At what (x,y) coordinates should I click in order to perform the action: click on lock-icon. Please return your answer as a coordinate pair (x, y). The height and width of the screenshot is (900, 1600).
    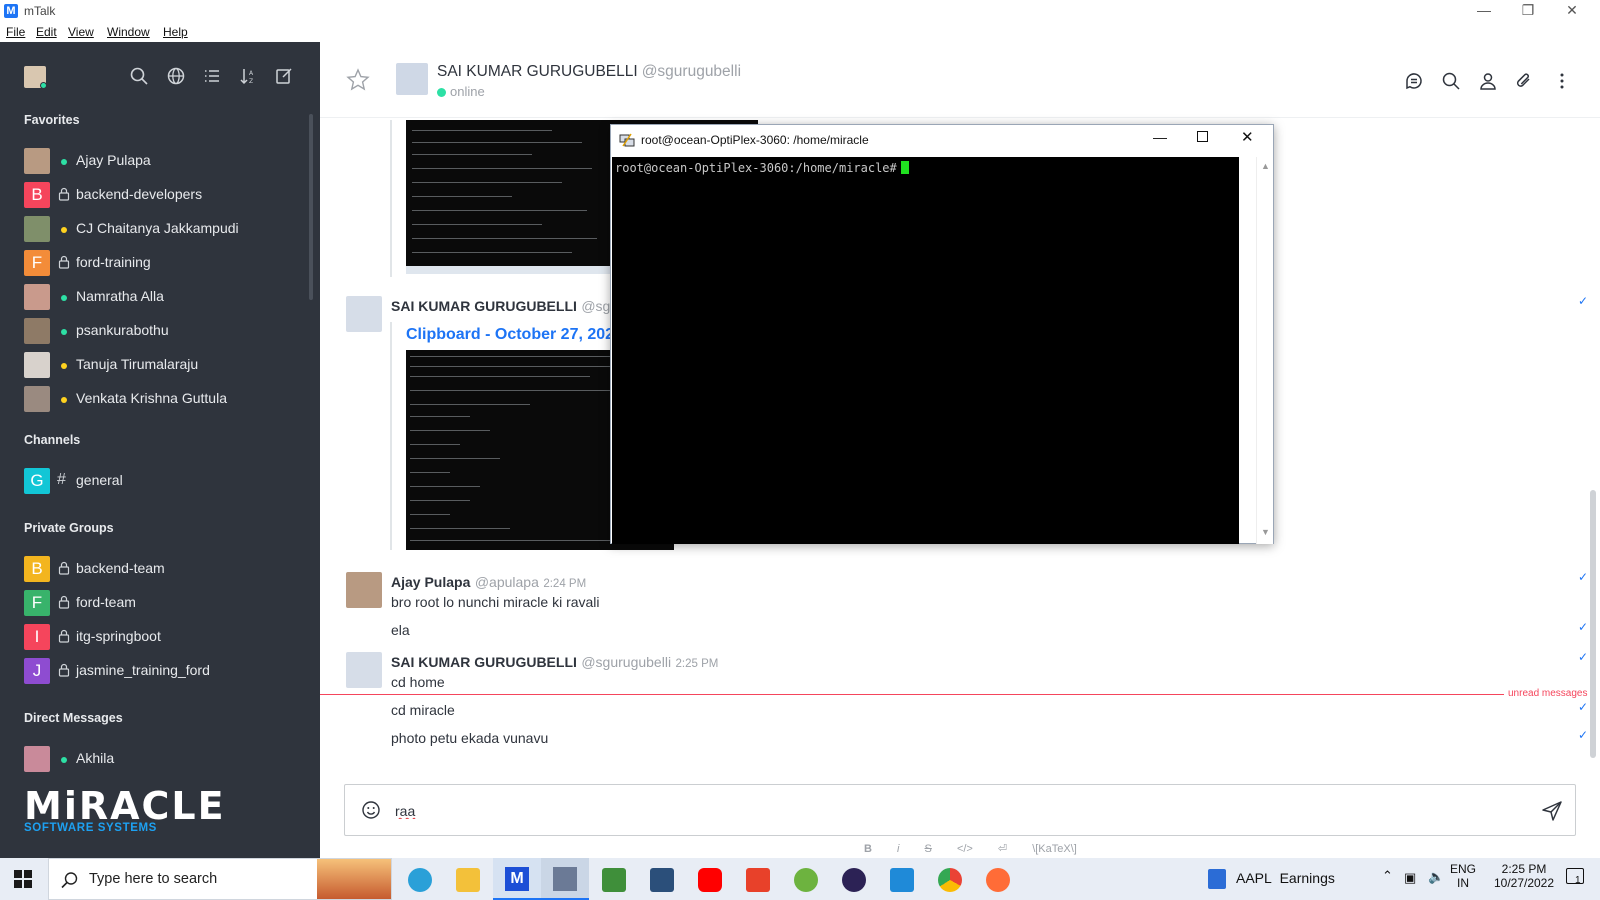
    Looking at the image, I should click on (64, 602).